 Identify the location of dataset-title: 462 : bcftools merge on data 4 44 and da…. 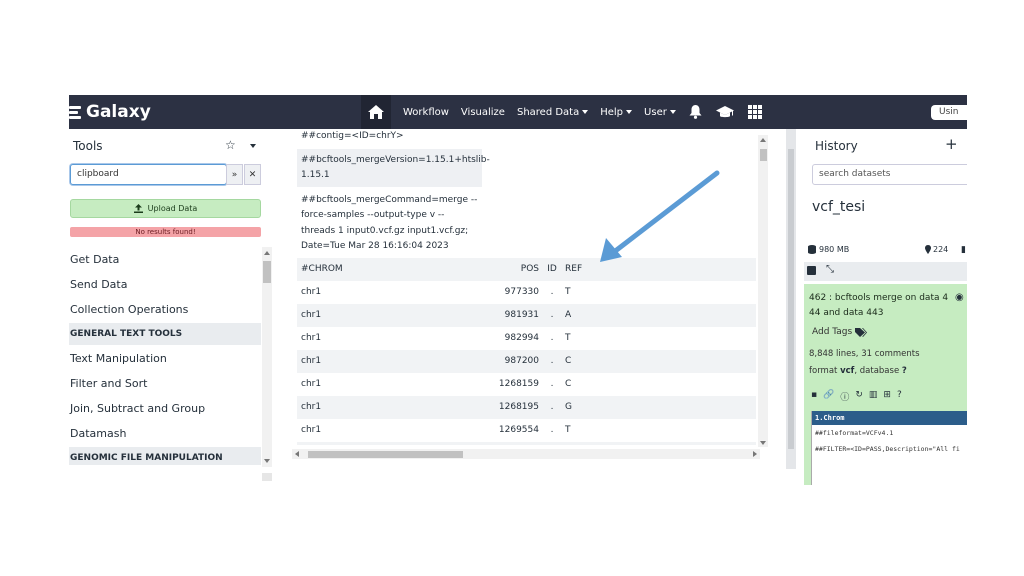
(881, 306).